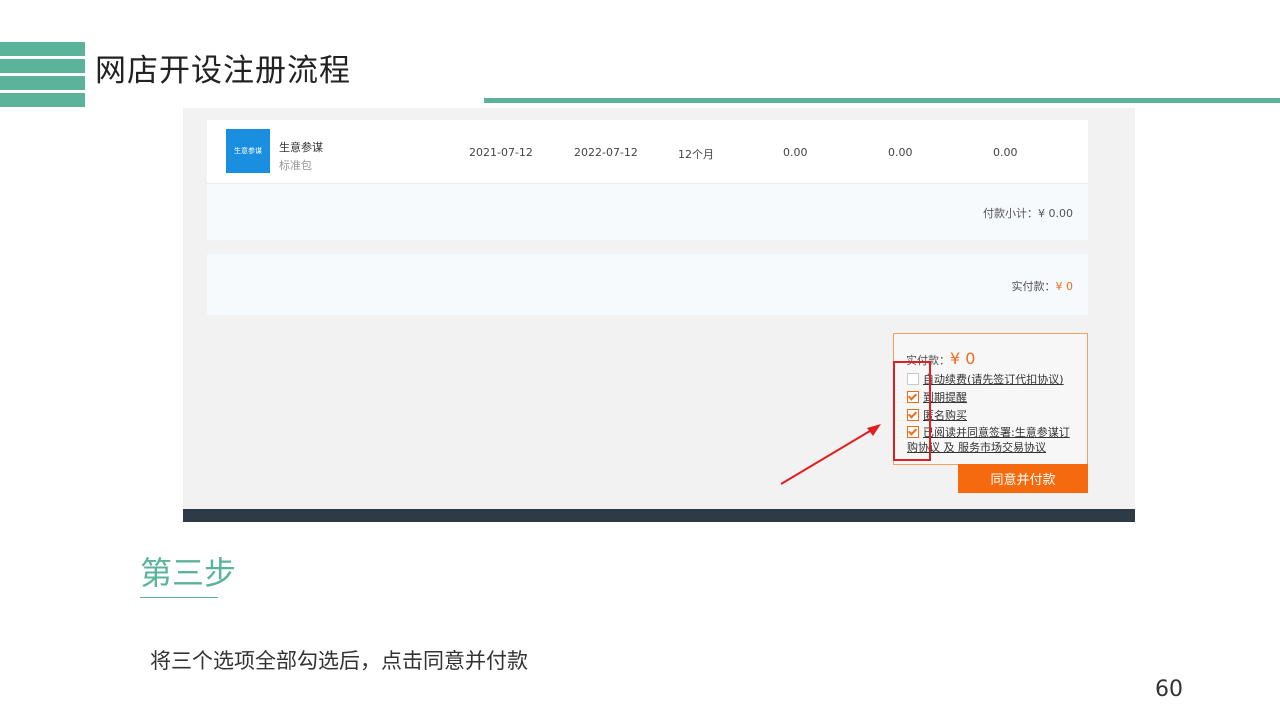 This screenshot has width=1280, height=720. What do you see at coordinates (830, 454) in the screenshot?
I see `pointer-arrow-icon` at bounding box center [830, 454].